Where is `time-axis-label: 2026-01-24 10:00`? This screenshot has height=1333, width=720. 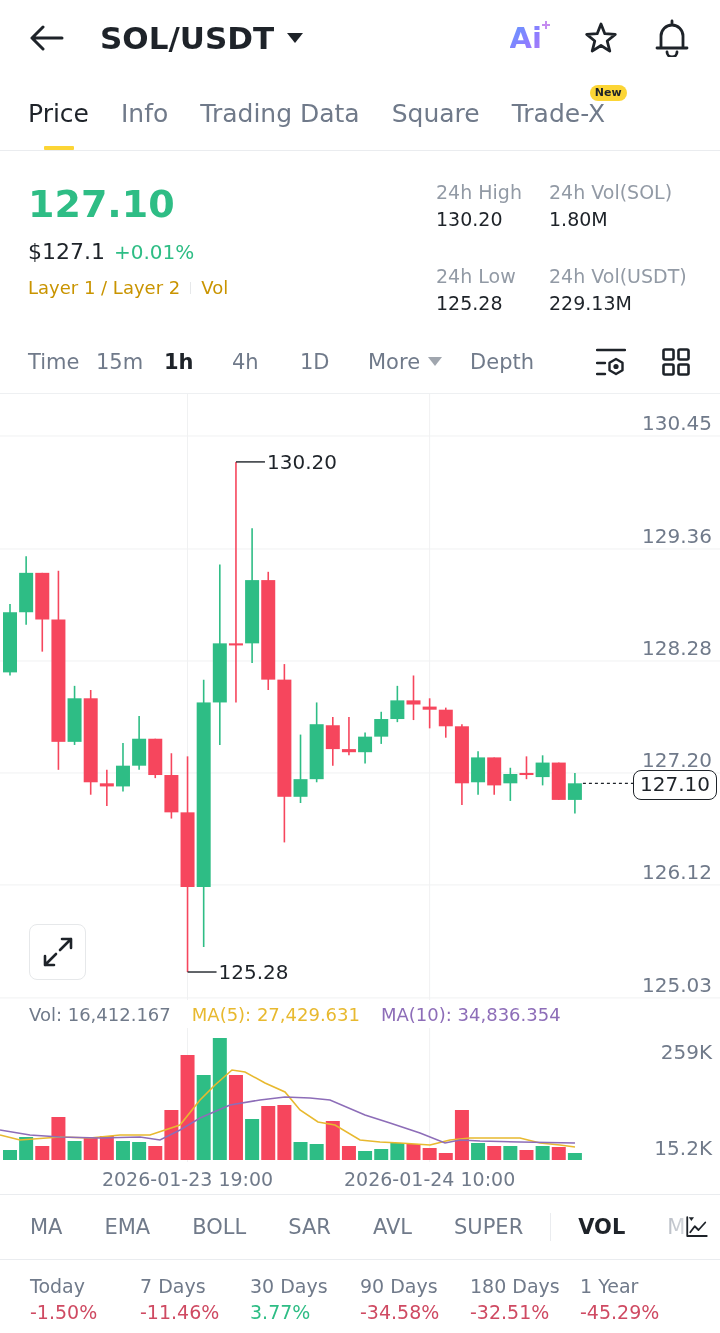
time-axis-label: 2026-01-24 10:00 is located at coordinates (430, 1179).